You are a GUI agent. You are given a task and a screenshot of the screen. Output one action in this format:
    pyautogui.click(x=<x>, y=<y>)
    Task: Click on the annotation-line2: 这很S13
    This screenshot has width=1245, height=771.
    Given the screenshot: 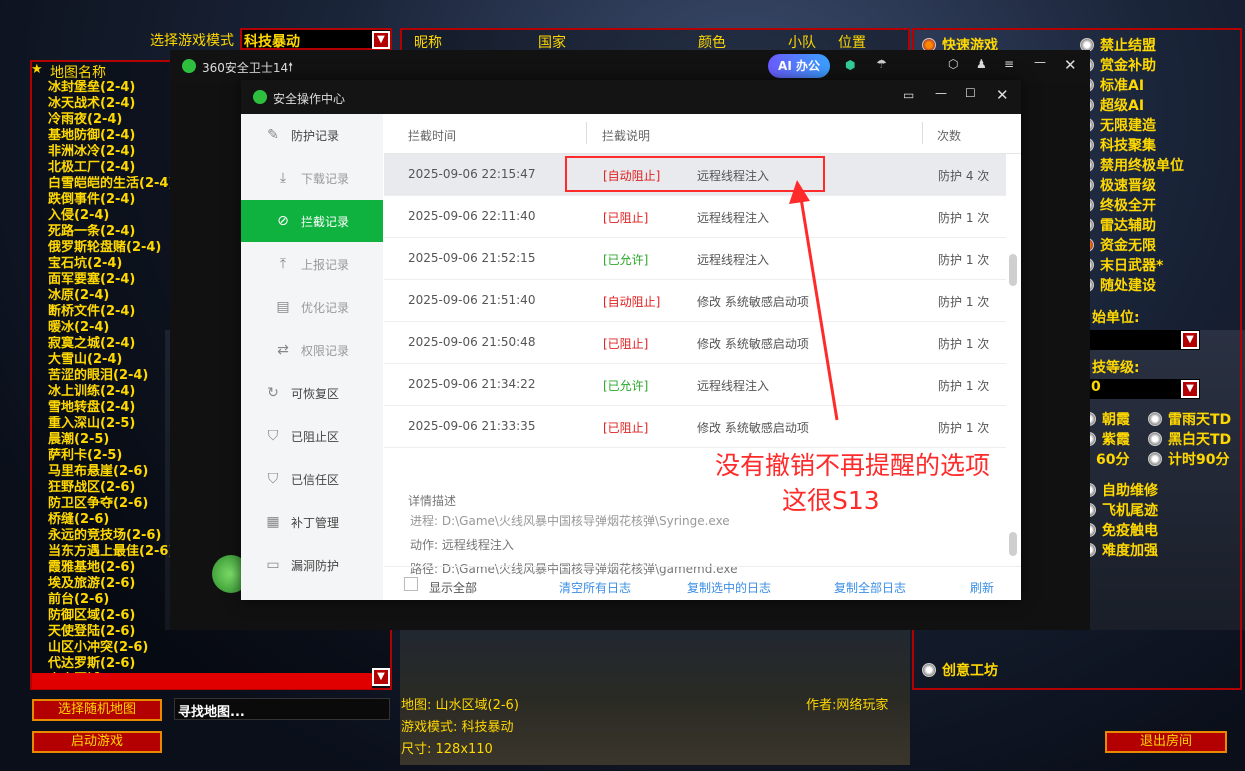 What is the action you would take?
    pyautogui.click(x=831, y=500)
    